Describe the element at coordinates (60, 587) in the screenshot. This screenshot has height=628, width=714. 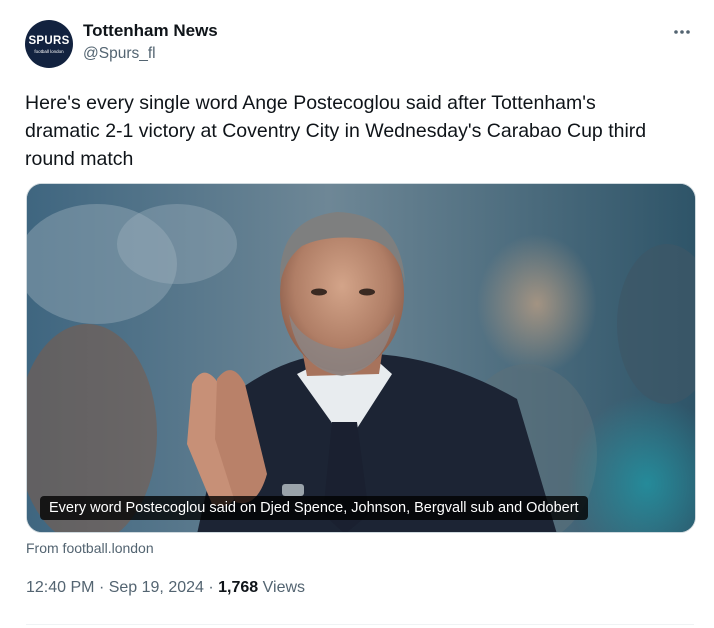
I see `tweet-time: 12:40 PM` at that location.